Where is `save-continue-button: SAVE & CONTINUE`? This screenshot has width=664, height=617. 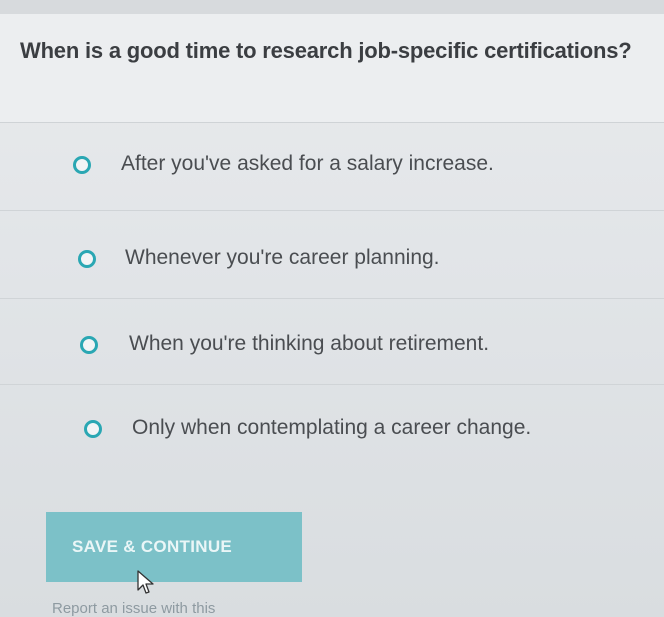
save-continue-button: SAVE & CONTINUE is located at coordinates (174, 547).